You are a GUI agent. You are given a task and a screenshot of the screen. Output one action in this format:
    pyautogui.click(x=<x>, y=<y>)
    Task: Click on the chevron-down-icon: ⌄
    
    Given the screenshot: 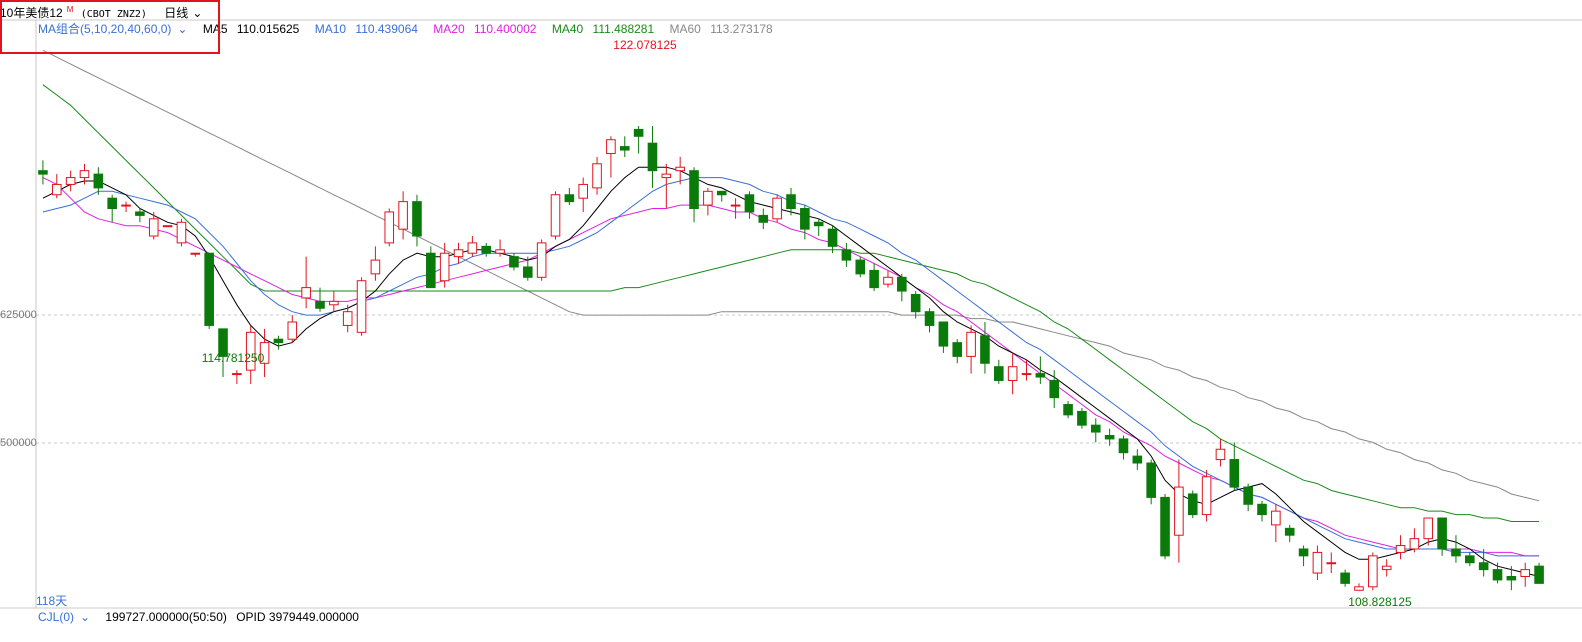 What is the action you would take?
    pyautogui.click(x=85, y=617)
    